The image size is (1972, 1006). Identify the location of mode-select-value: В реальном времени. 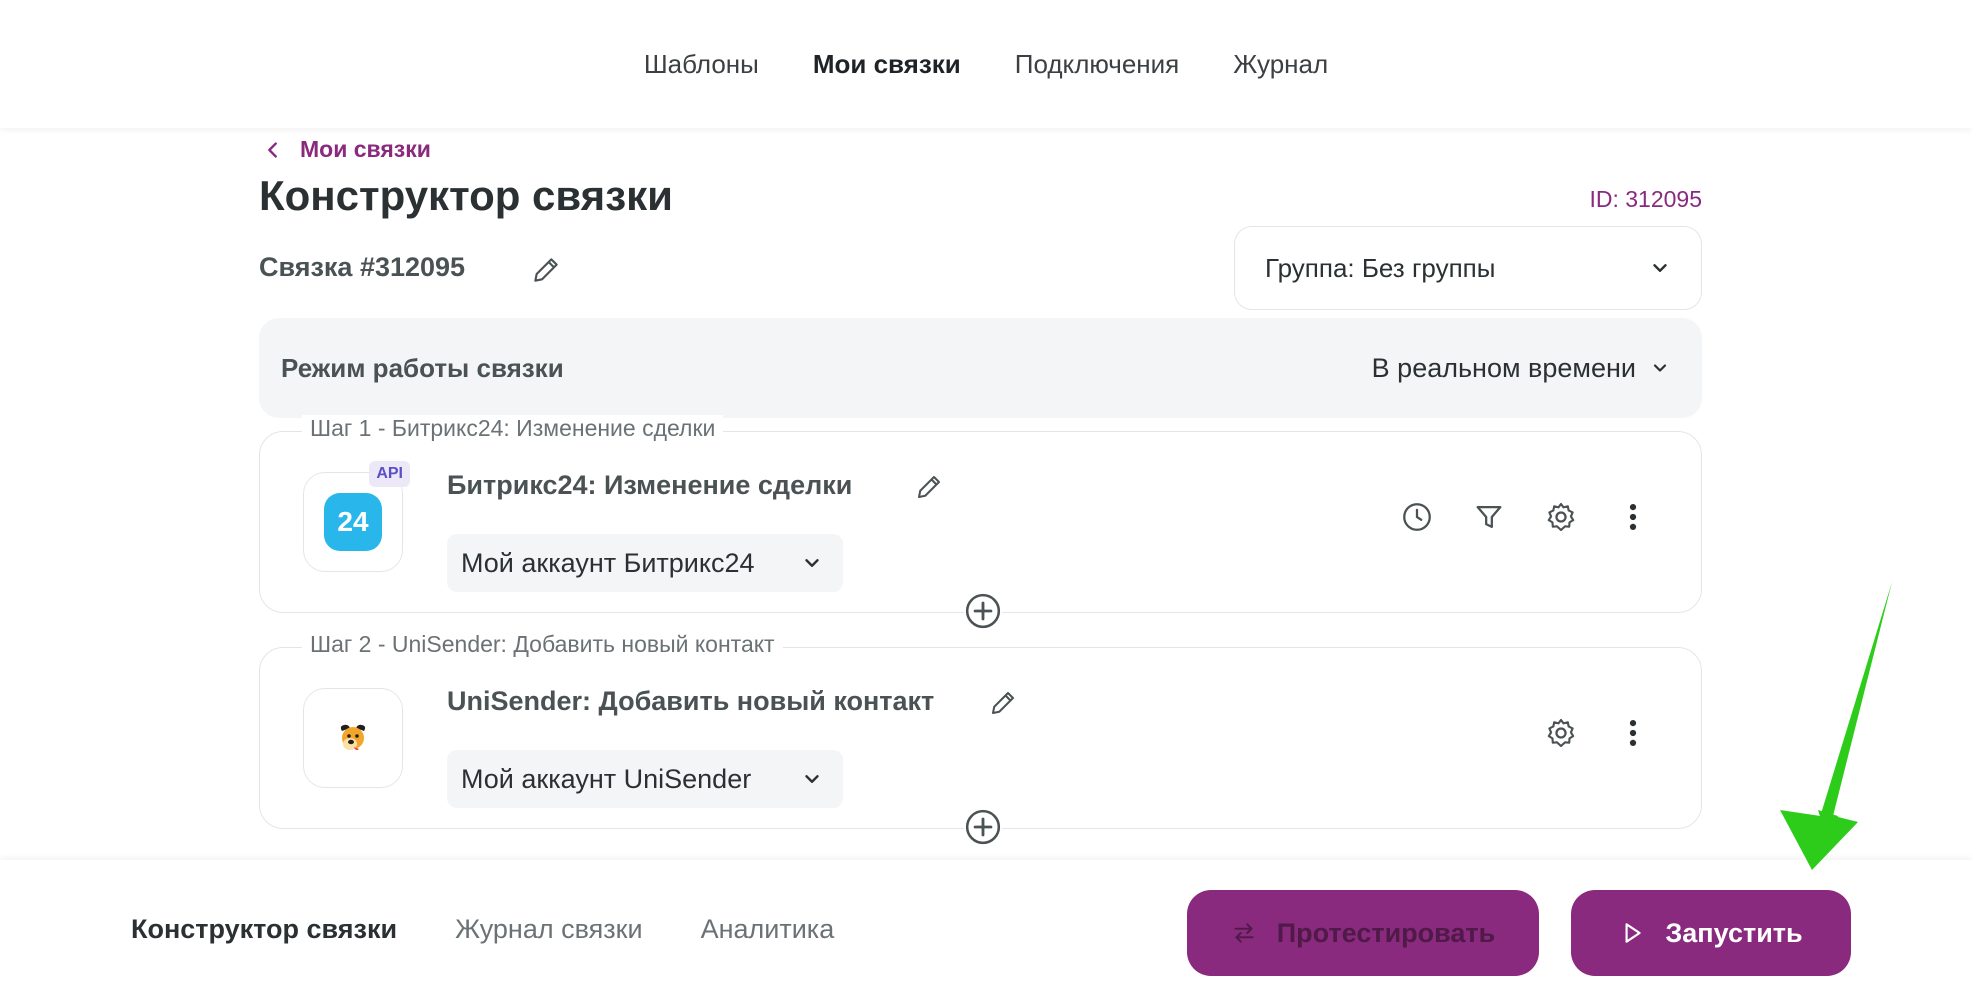
(1503, 367).